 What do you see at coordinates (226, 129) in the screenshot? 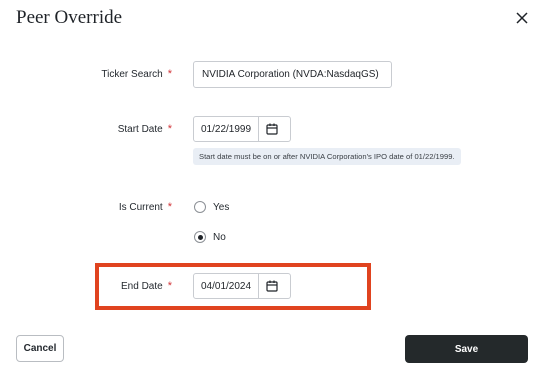
I see `start-date-input: 01/22/1999` at bounding box center [226, 129].